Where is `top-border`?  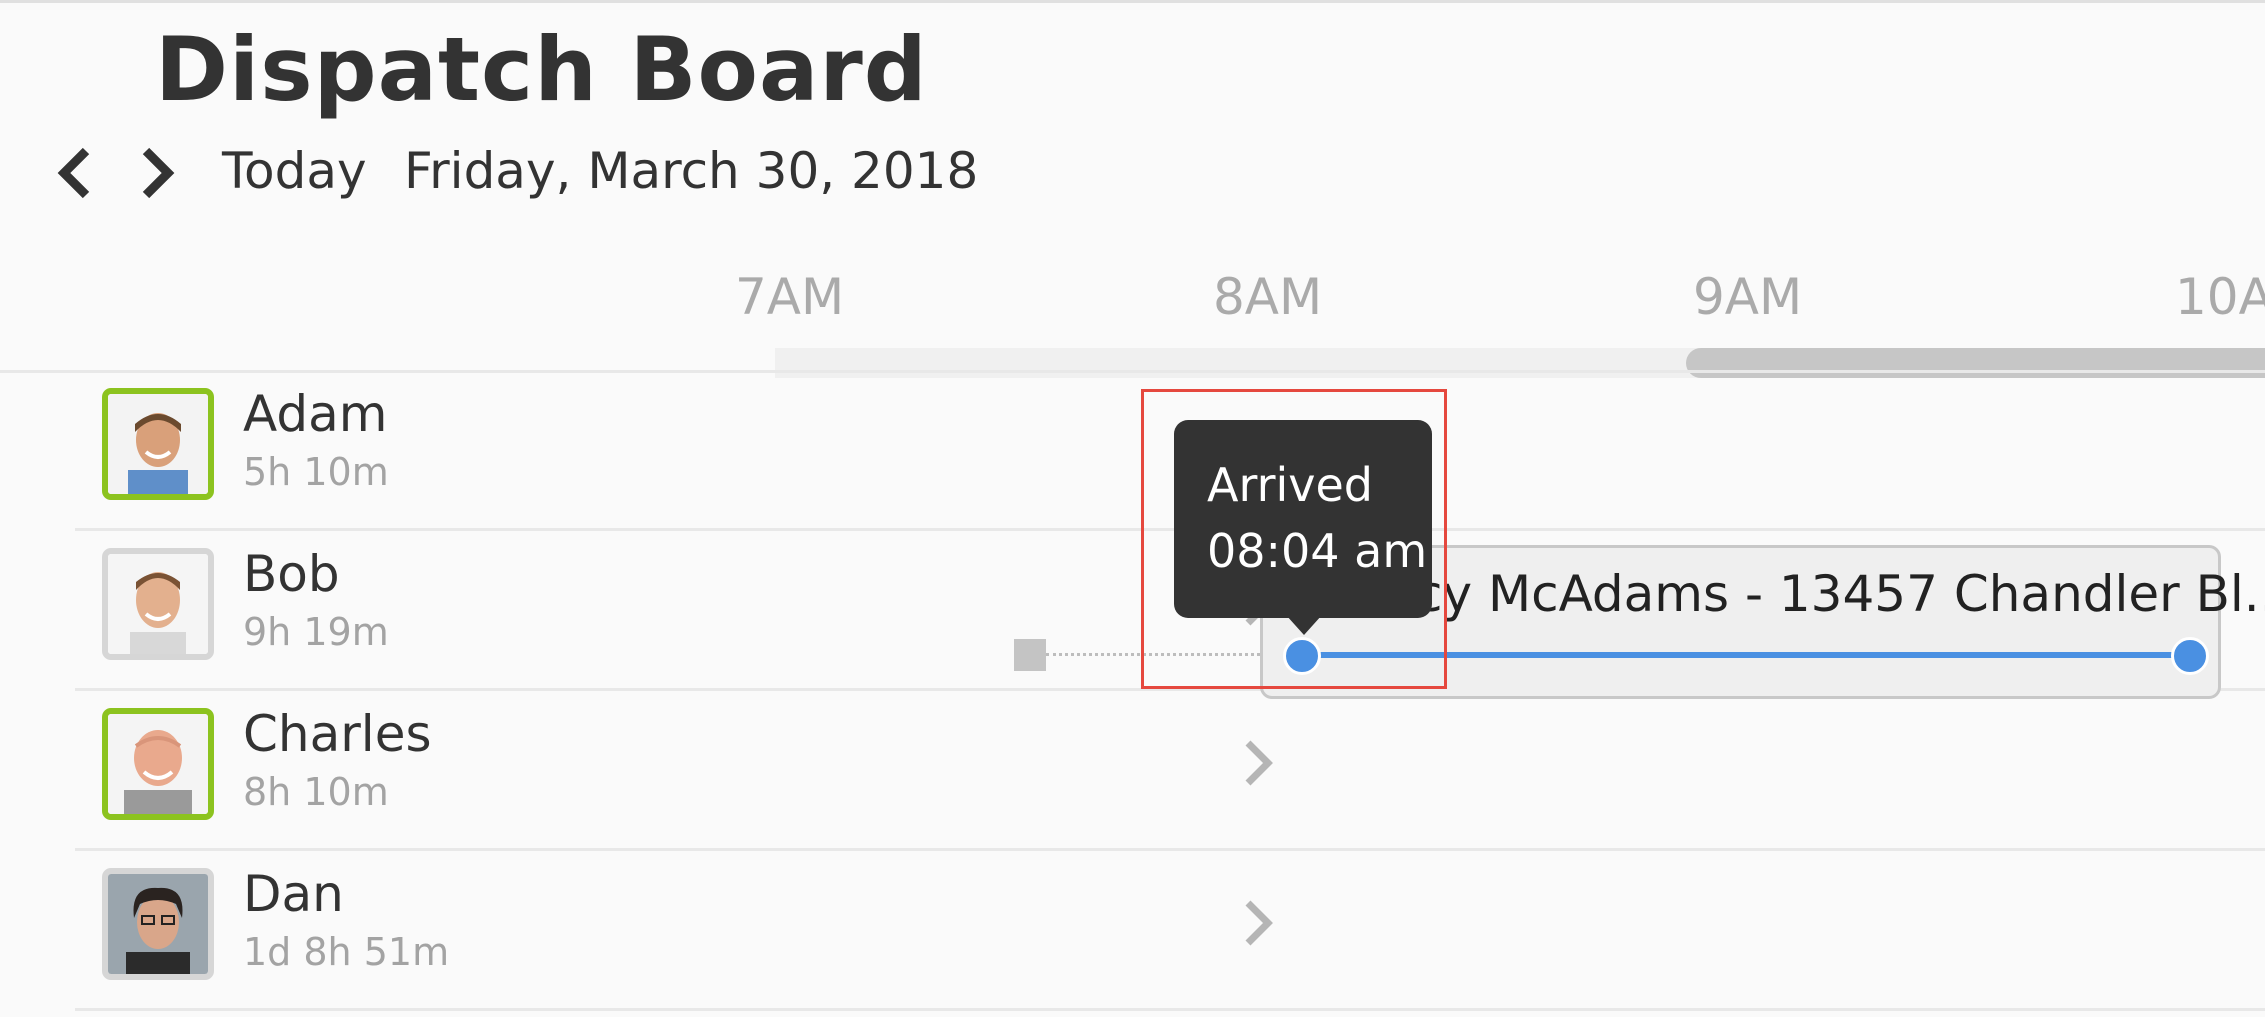 top-border is located at coordinates (1132, 1).